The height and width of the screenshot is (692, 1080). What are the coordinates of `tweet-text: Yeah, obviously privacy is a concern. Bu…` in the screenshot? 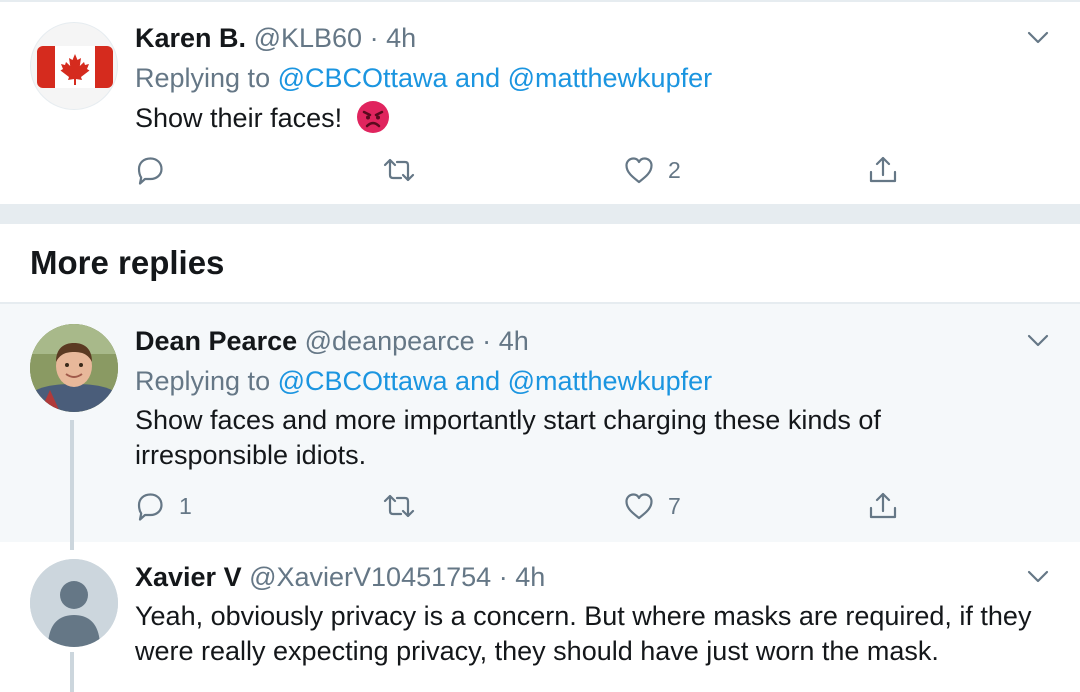 It's located at (583, 633).